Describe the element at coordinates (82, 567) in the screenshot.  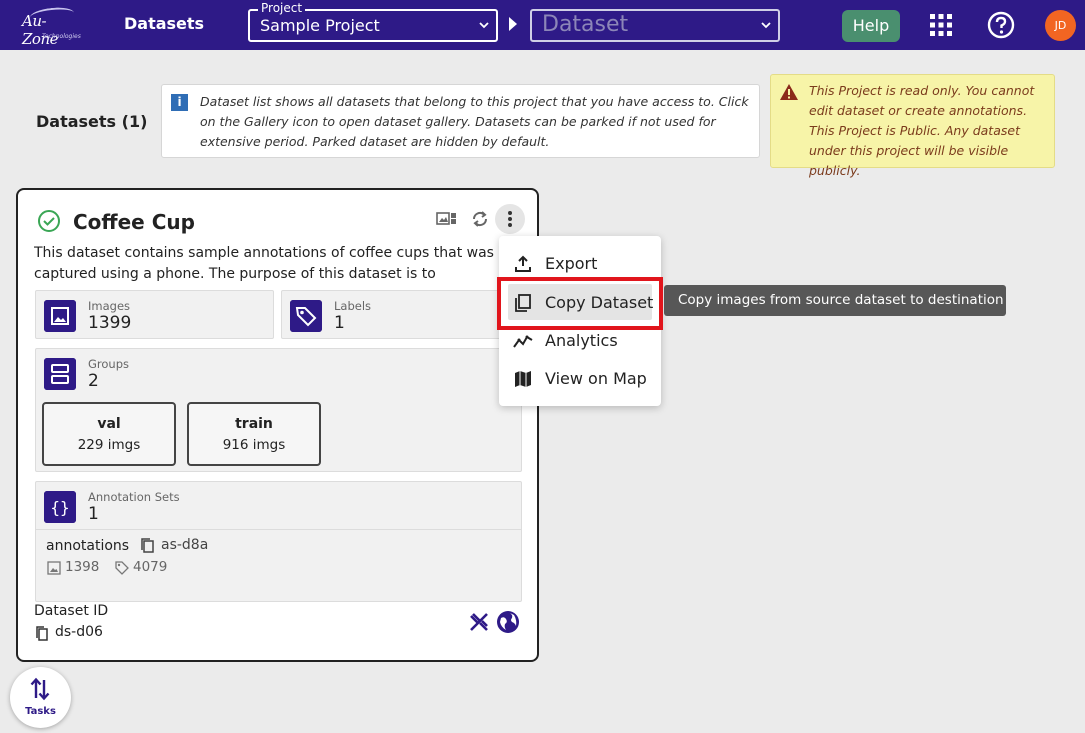
I see `annotation-set-images: 1398` at that location.